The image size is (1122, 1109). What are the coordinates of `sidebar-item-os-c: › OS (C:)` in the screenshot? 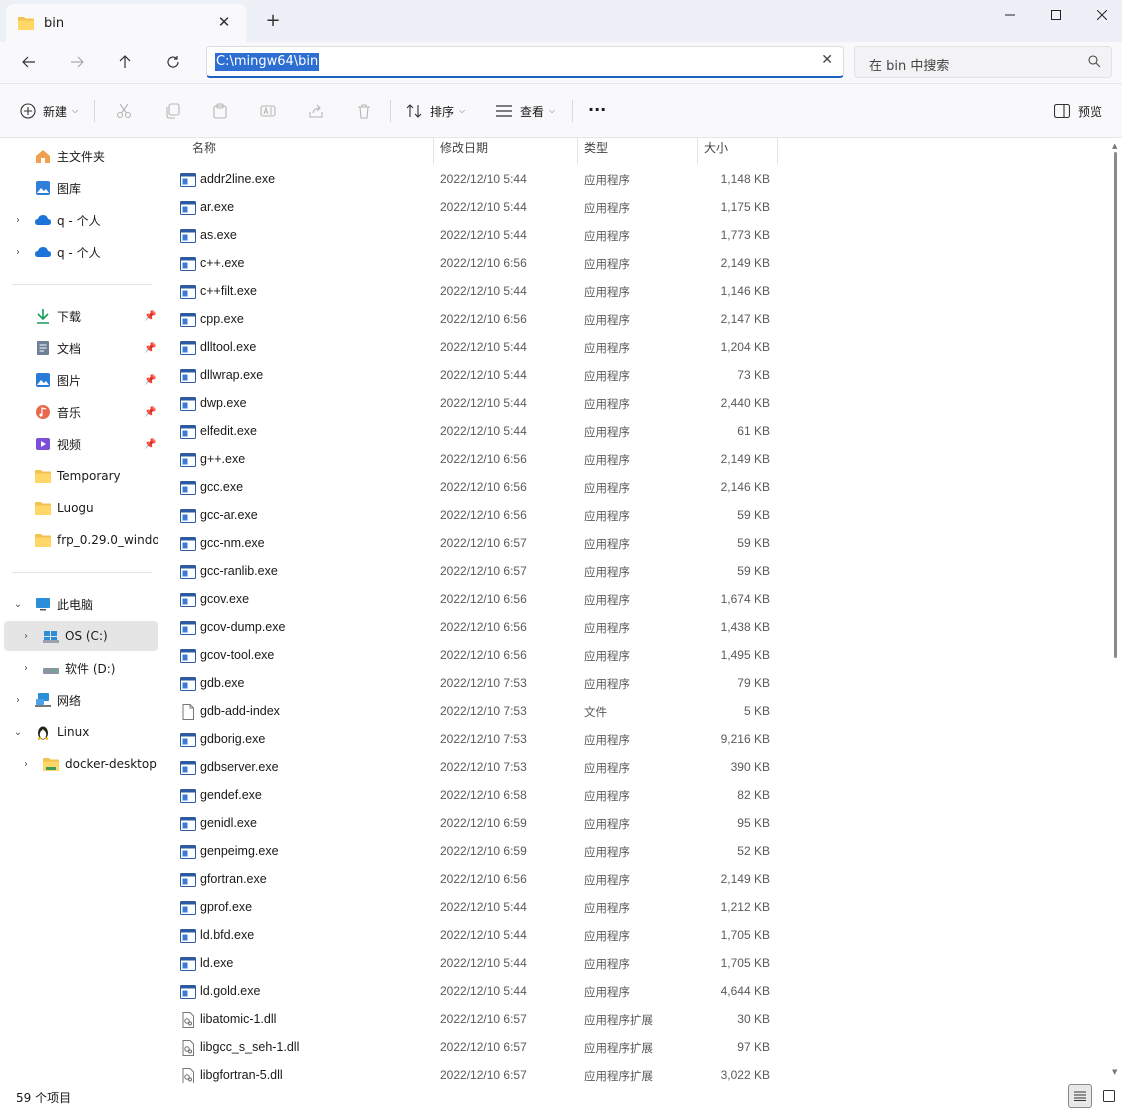 It's located at (81, 636).